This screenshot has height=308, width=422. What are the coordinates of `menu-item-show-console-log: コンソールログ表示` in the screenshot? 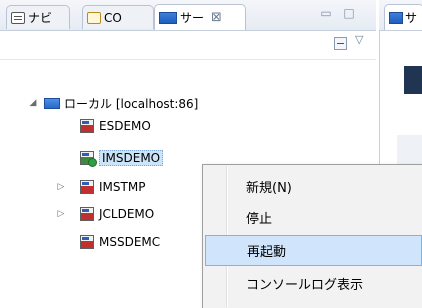 It's located at (313, 283).